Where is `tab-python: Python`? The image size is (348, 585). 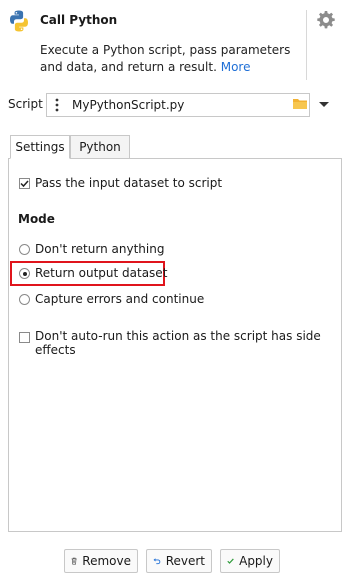 tab-python: Python is located at coordinates (100, 147).